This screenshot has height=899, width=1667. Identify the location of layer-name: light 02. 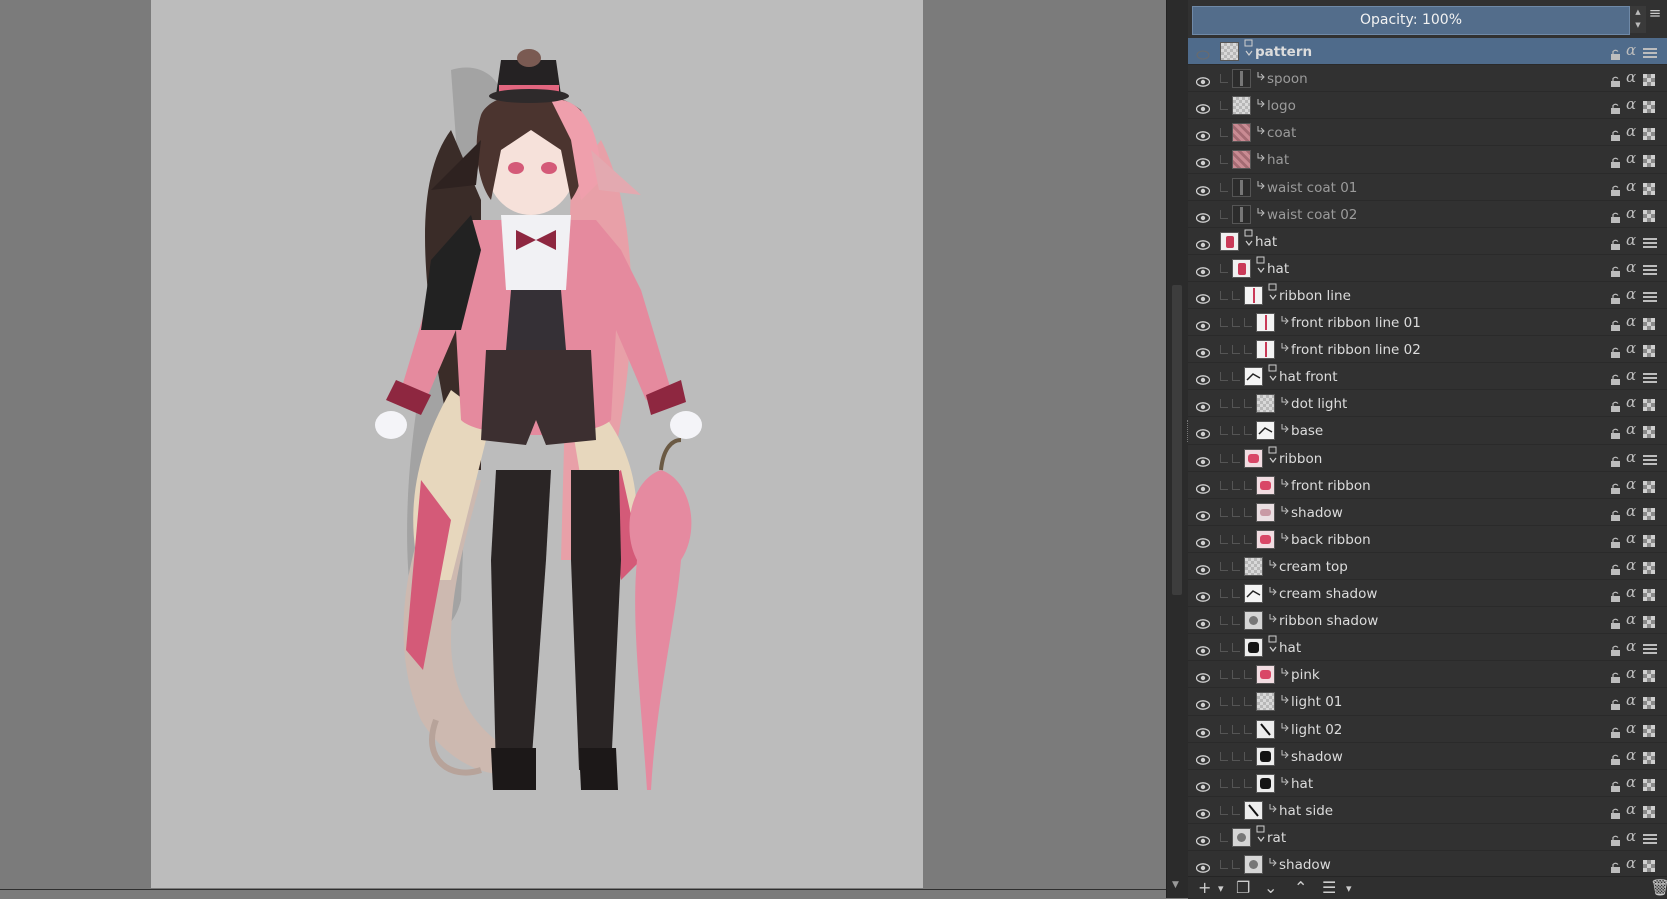
(1316, 730).